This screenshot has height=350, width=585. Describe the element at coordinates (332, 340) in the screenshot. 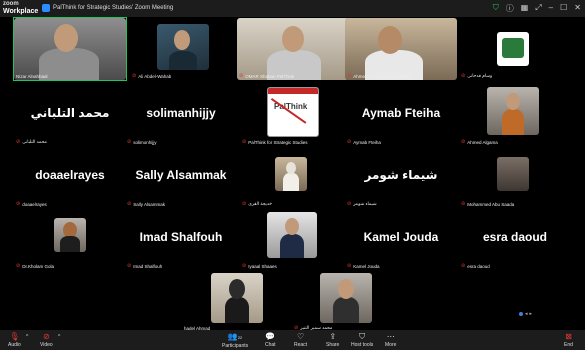

I see `share-button: ⇪ Share` at that location.